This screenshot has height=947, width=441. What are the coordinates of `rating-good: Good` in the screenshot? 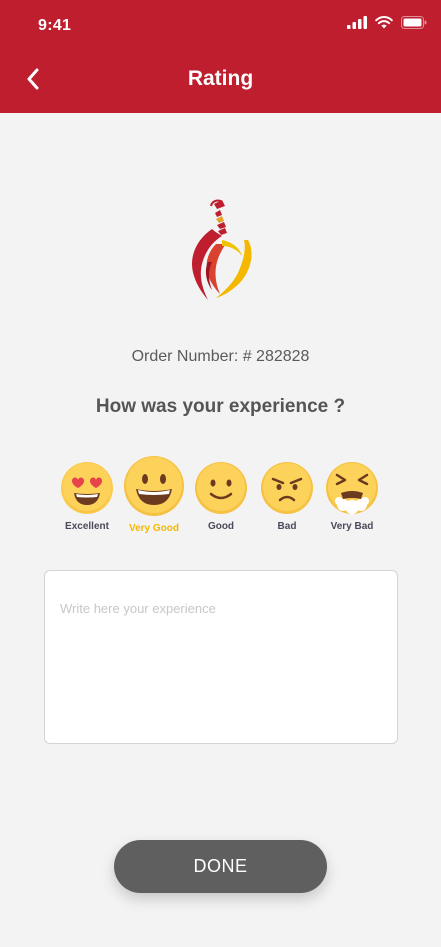 It's located at (221, 496).